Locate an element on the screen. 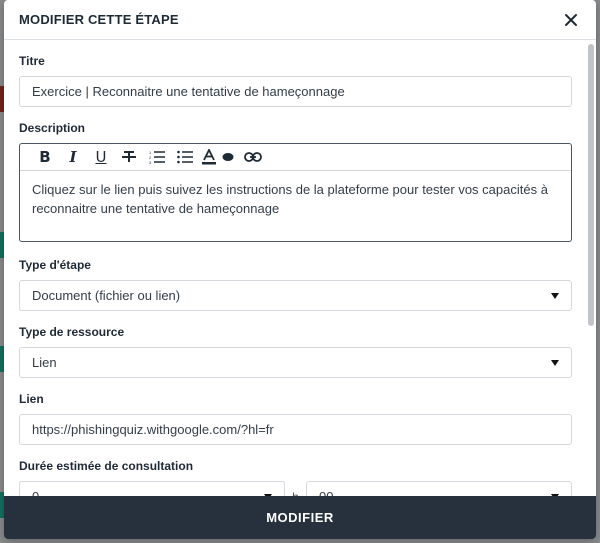  modal-scrollbar is located at coordinates (591, 185).